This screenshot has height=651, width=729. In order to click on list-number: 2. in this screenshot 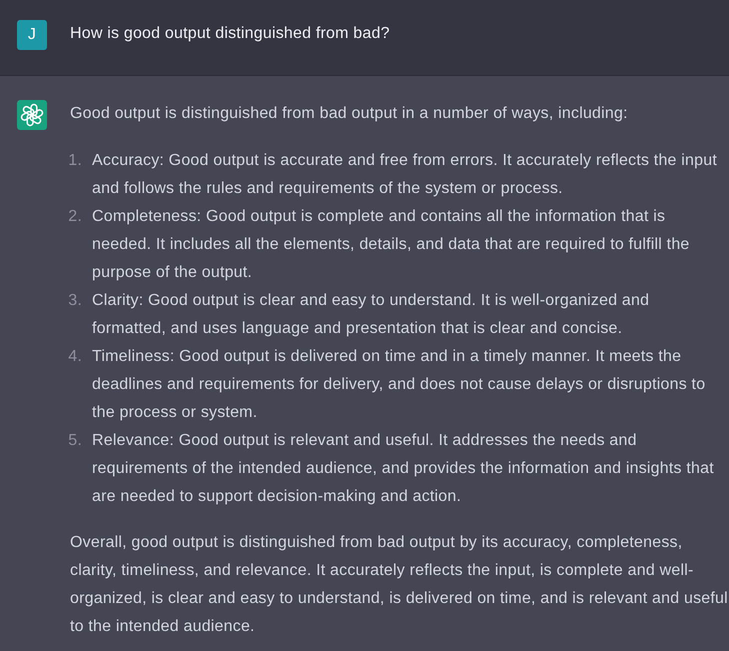, I will do `click(75, 217)`.